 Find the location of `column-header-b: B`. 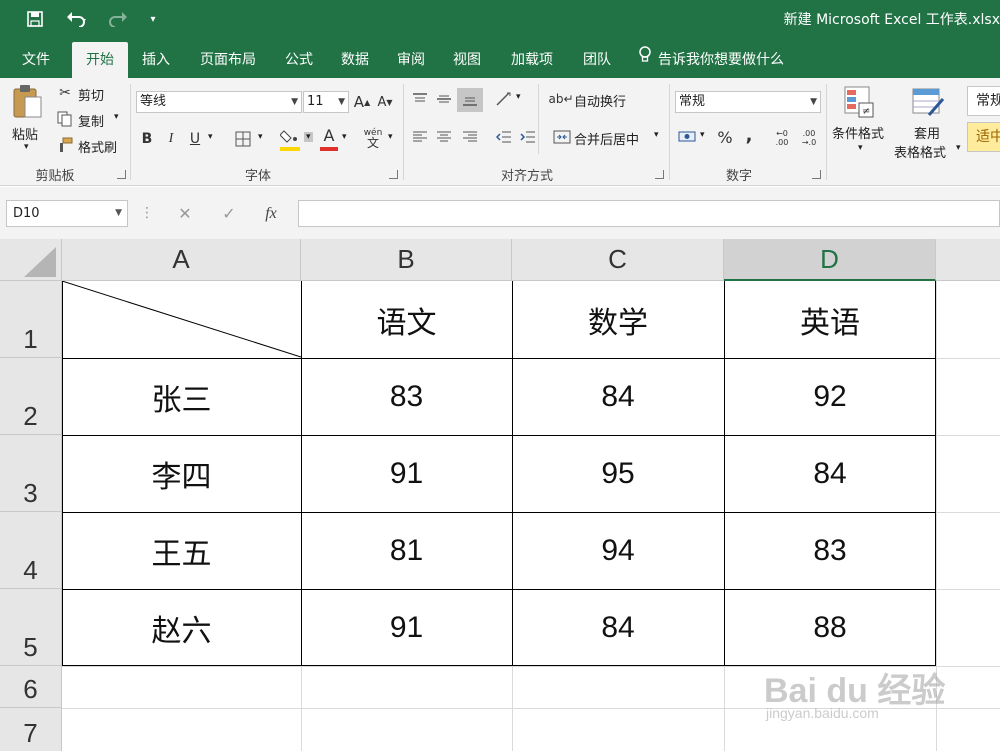

column-header-b: B is located at coordinates (406, 260).